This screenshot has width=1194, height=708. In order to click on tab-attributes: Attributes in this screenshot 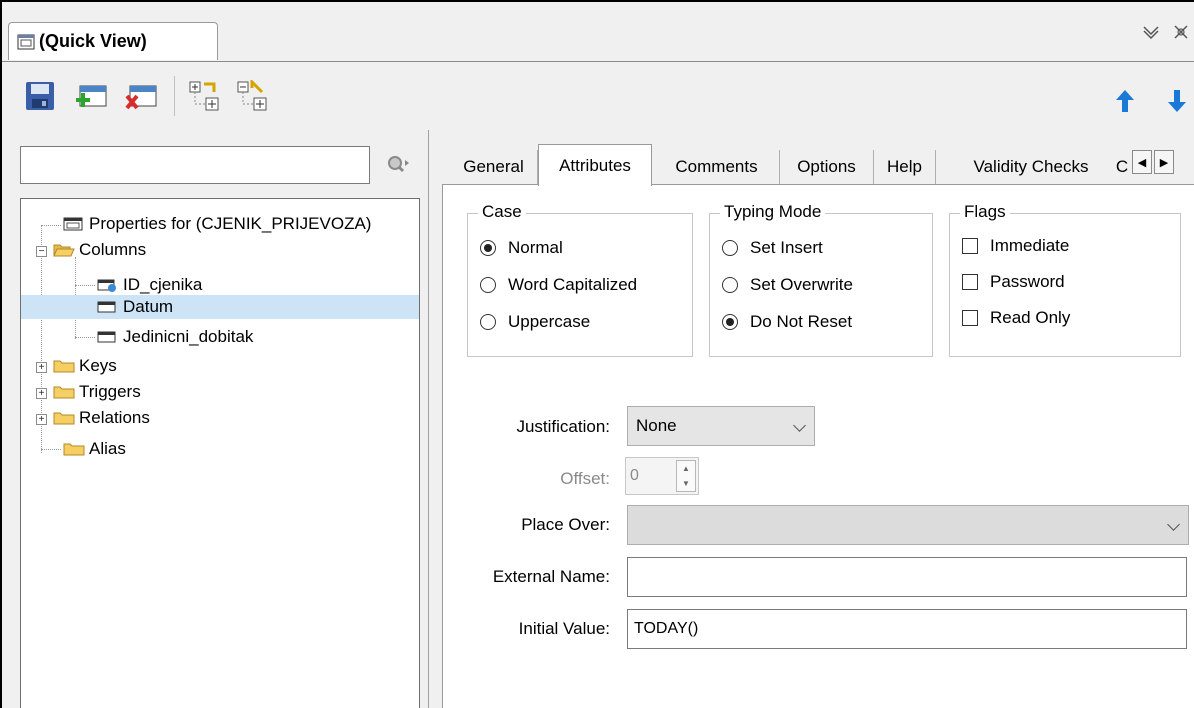, I will do `click(595, 165)`.